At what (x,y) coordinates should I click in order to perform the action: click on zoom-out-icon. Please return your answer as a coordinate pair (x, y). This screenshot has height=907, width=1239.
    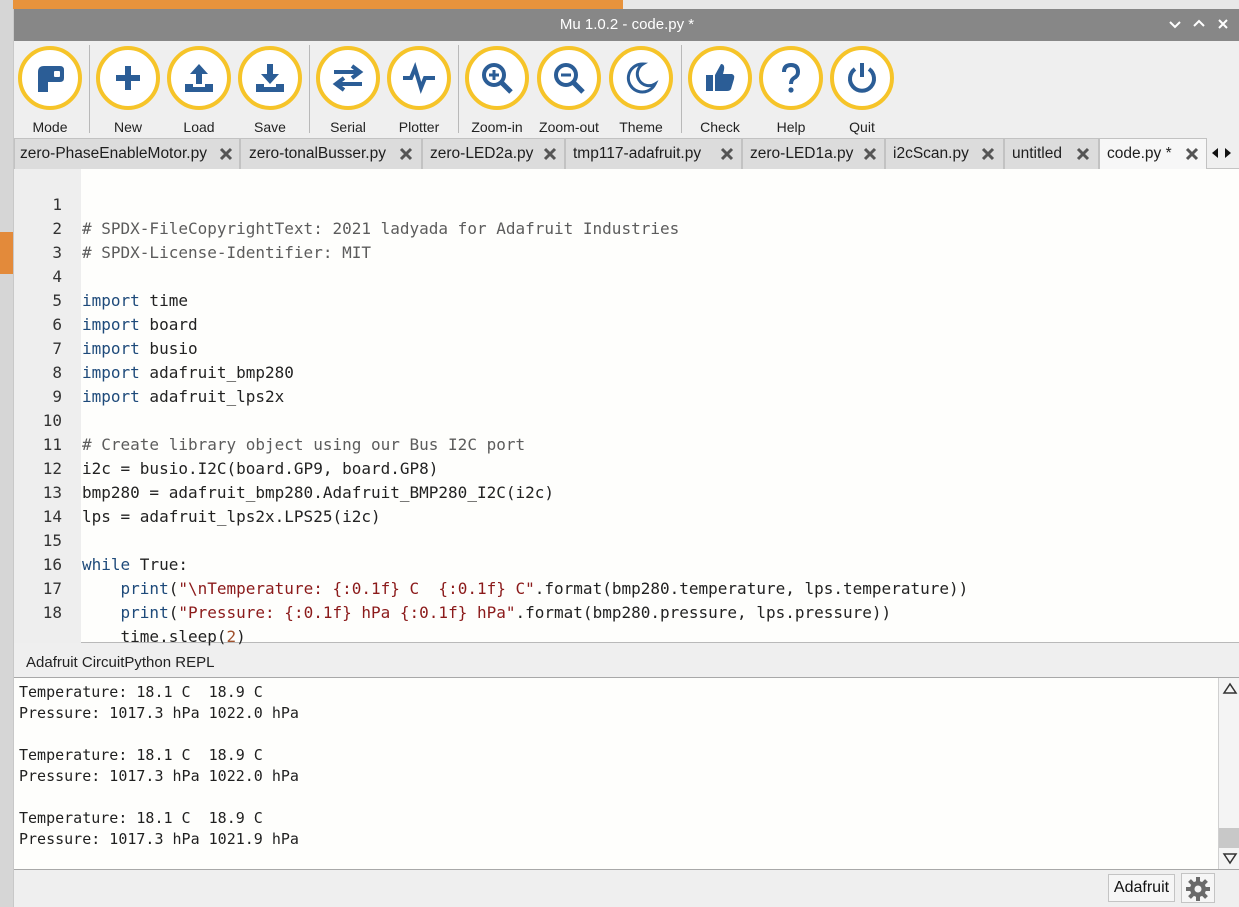
    Looking at the image, I should click on (569, 78).